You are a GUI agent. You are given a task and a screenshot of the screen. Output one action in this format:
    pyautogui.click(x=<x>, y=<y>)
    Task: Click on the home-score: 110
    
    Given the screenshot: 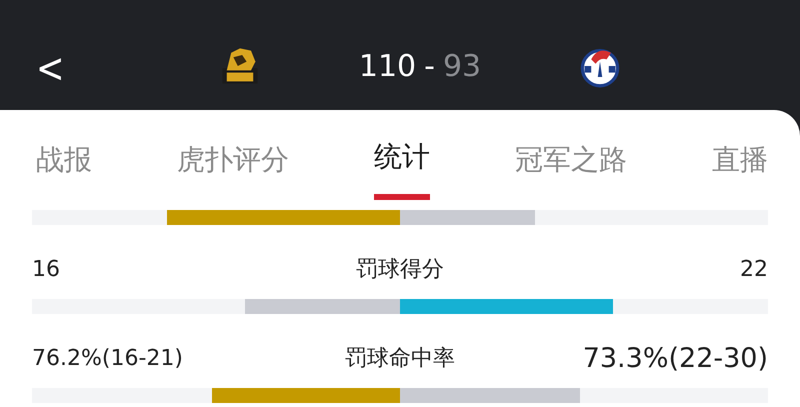 What is the action you would take?
    pyautogui.click(x=387, y=66)
    